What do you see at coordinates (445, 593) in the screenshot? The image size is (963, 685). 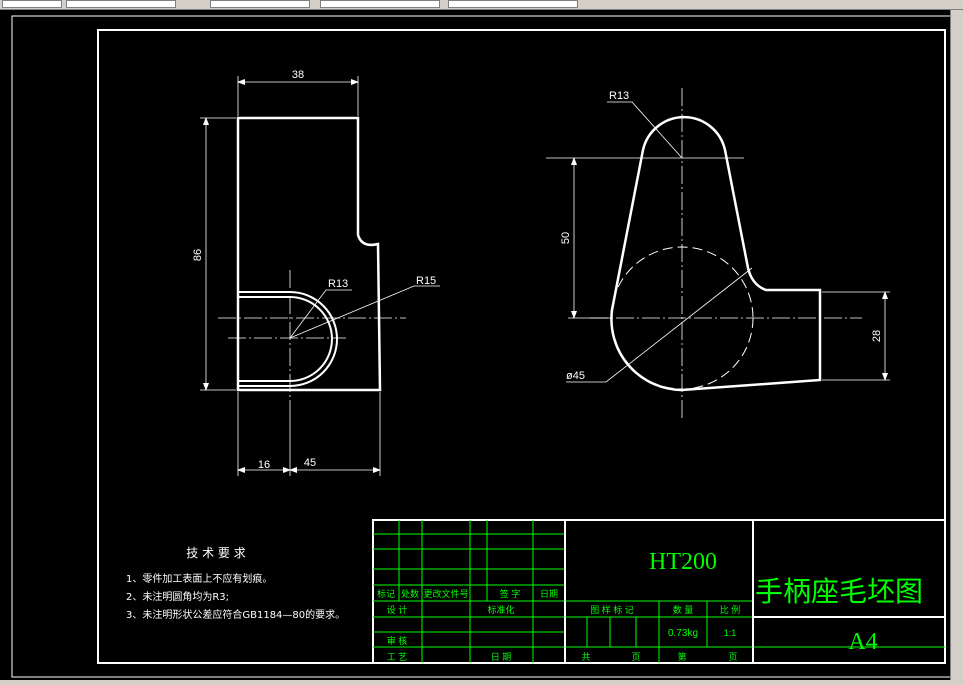 I see `label-change-doc: 更改文件号` at bounding box center [445, 593].